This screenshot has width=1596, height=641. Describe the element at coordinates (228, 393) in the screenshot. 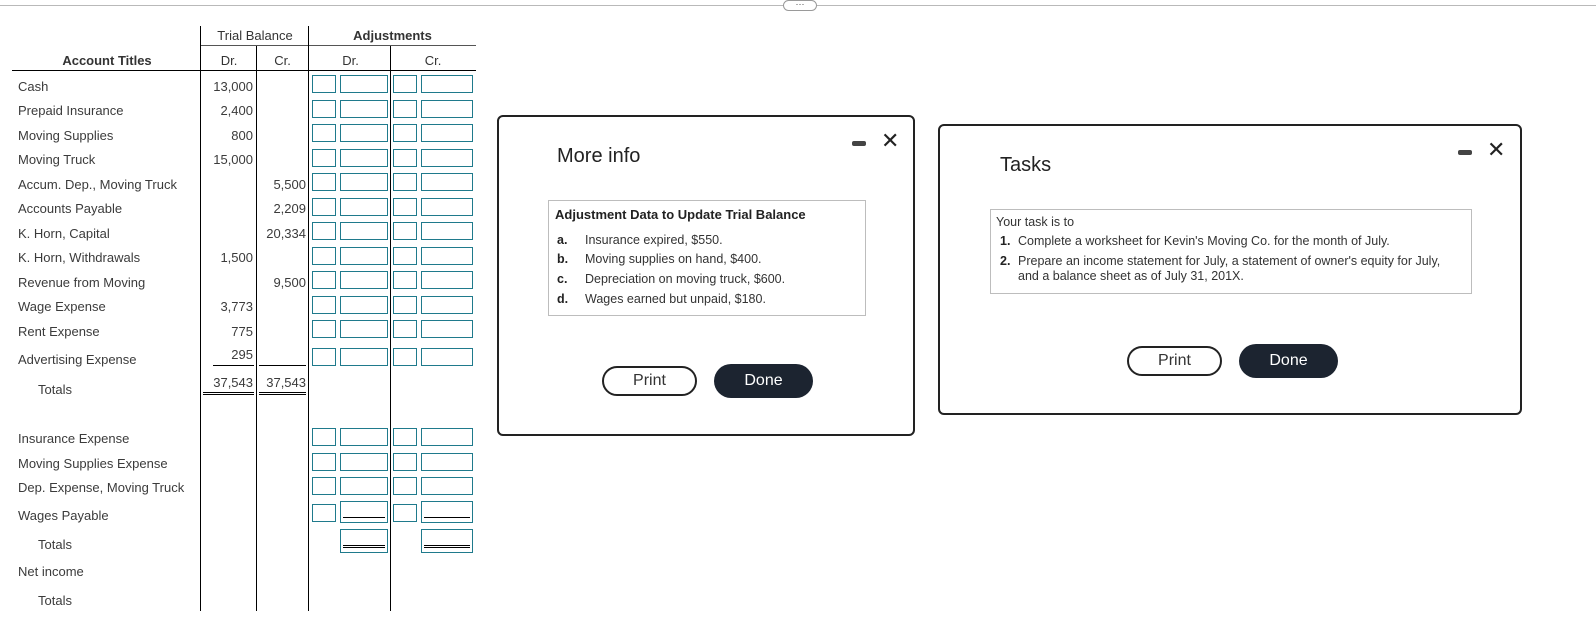

I see `tb-dr-double-line` at that location.